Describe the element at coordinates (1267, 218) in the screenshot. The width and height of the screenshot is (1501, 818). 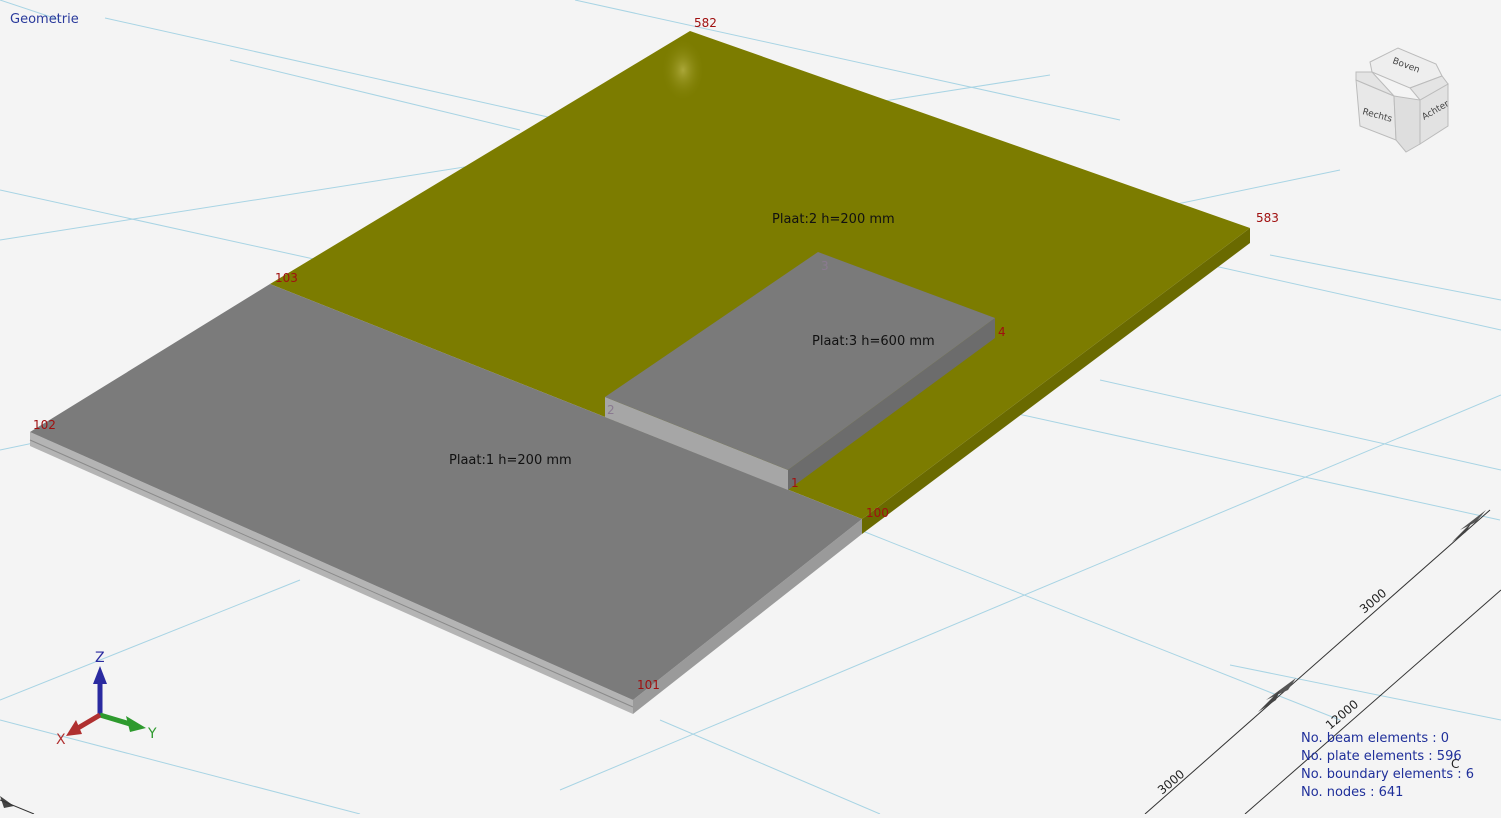
I see `node-583-label: 583` at that location.